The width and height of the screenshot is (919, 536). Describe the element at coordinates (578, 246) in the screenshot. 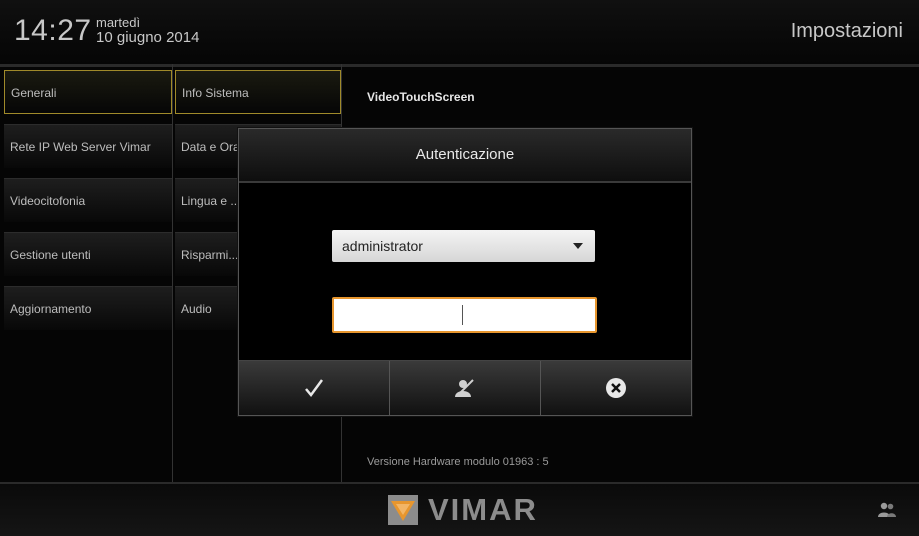

I see `chevron-down-icon` at that location.